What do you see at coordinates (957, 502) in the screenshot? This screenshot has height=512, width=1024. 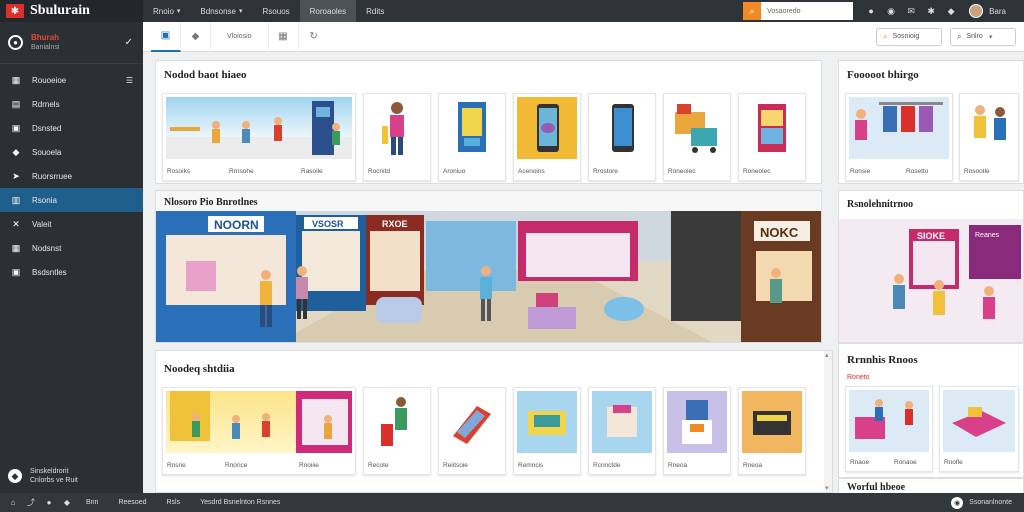 I see `globe-icon: ◉` at bounding box center [957, 502].